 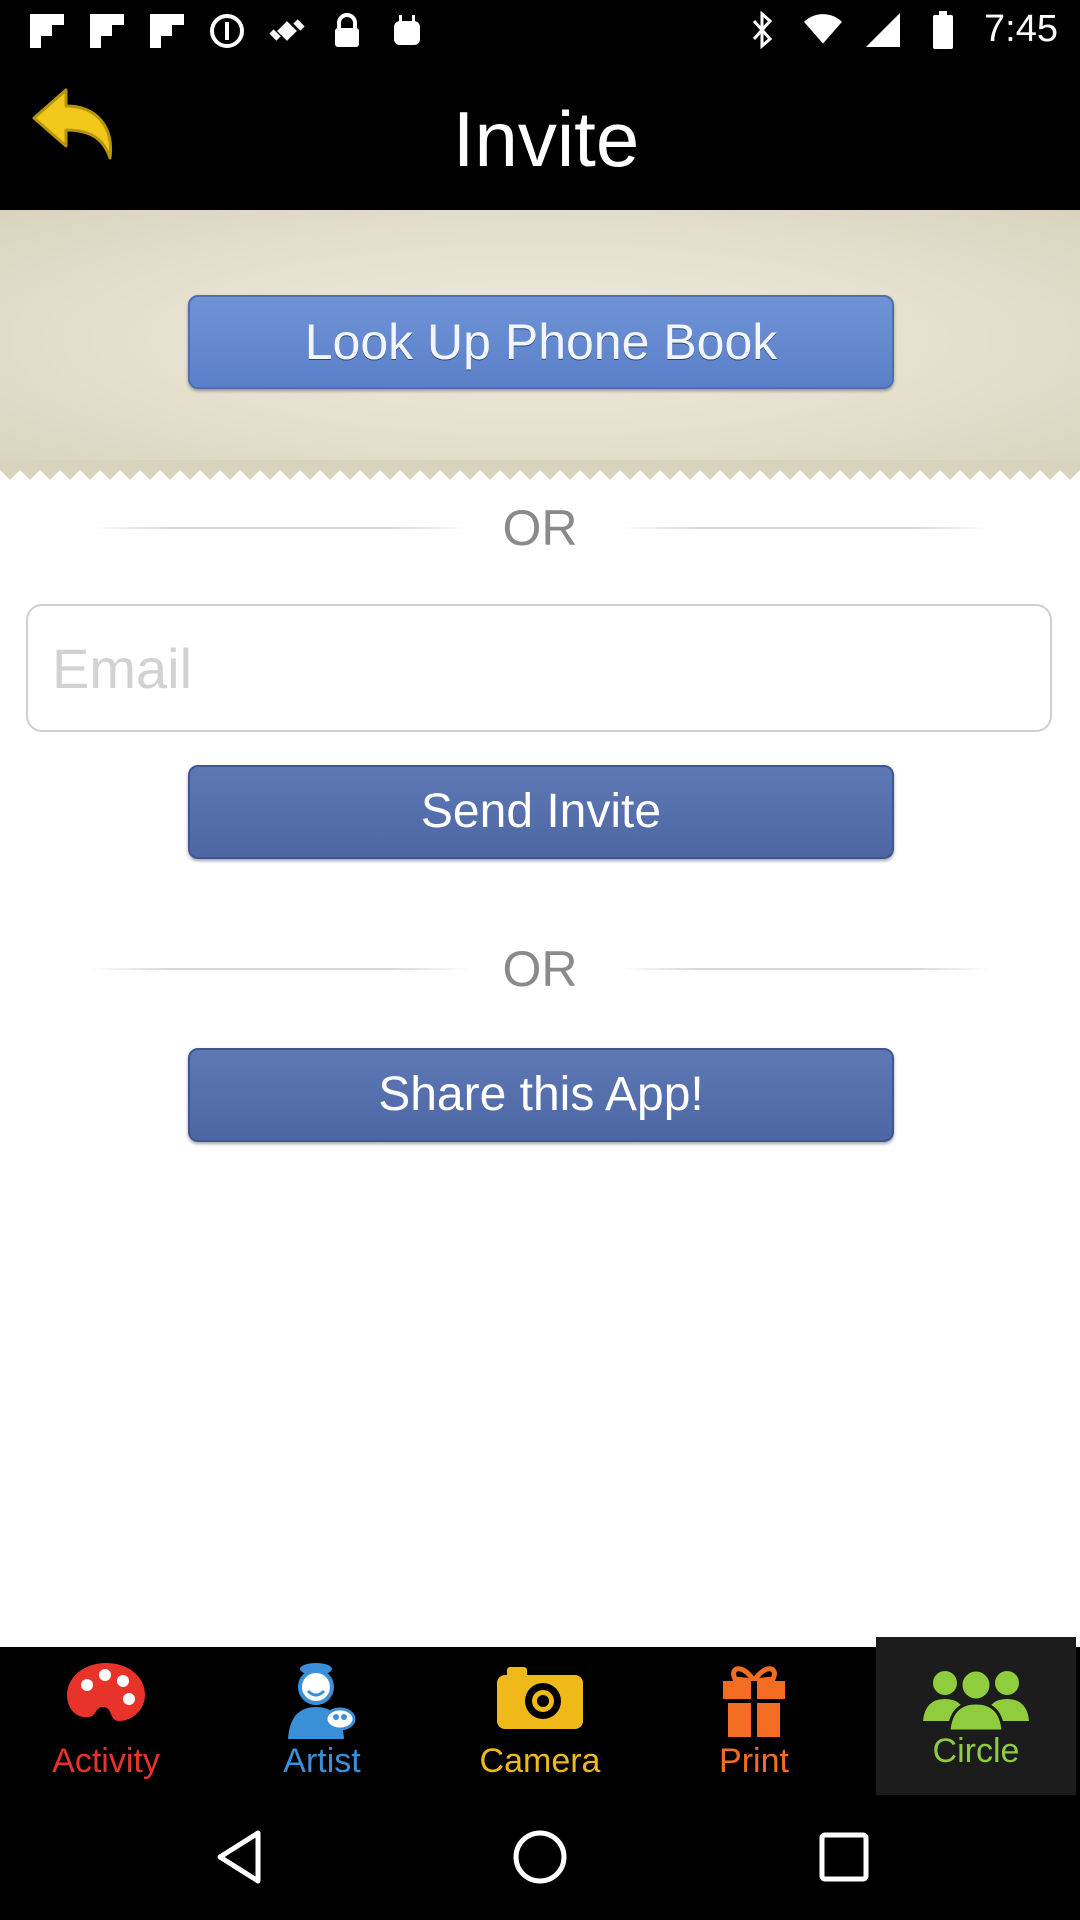 I want to click on home-circle-icon, so click(x=540, y=1857).